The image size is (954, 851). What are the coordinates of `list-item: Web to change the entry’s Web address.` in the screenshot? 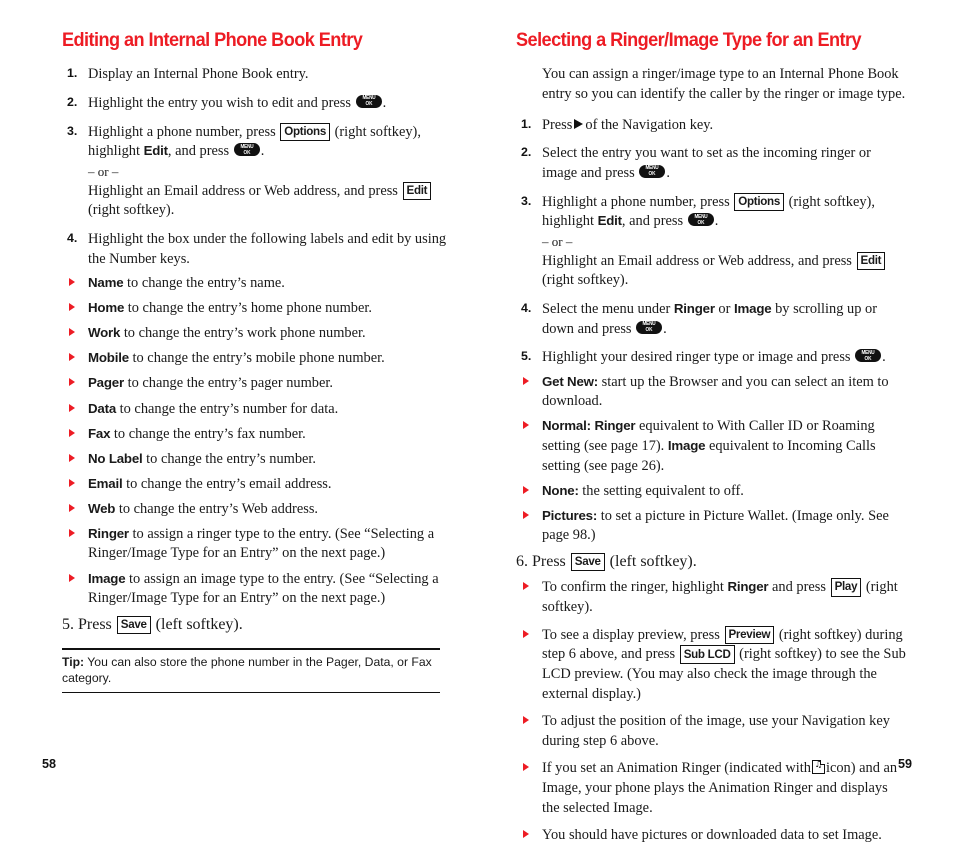 It's located at (258, 510).